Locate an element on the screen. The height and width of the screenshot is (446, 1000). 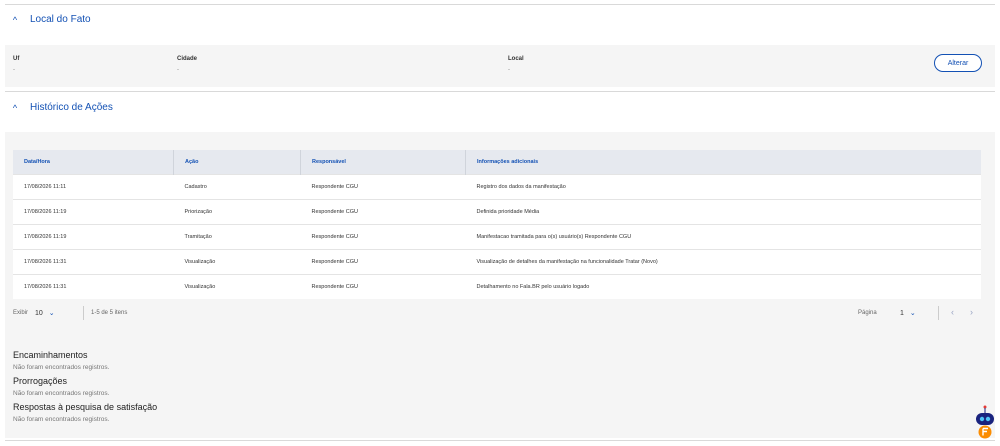
cidade-value: - is located at coordinates (178, 70).